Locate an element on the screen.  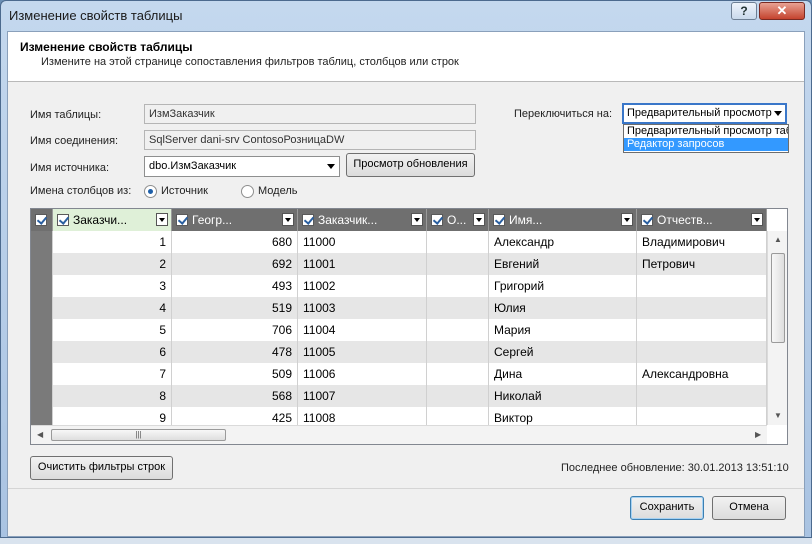
cancel-button: Отмена is located at coordinates (749, 508).